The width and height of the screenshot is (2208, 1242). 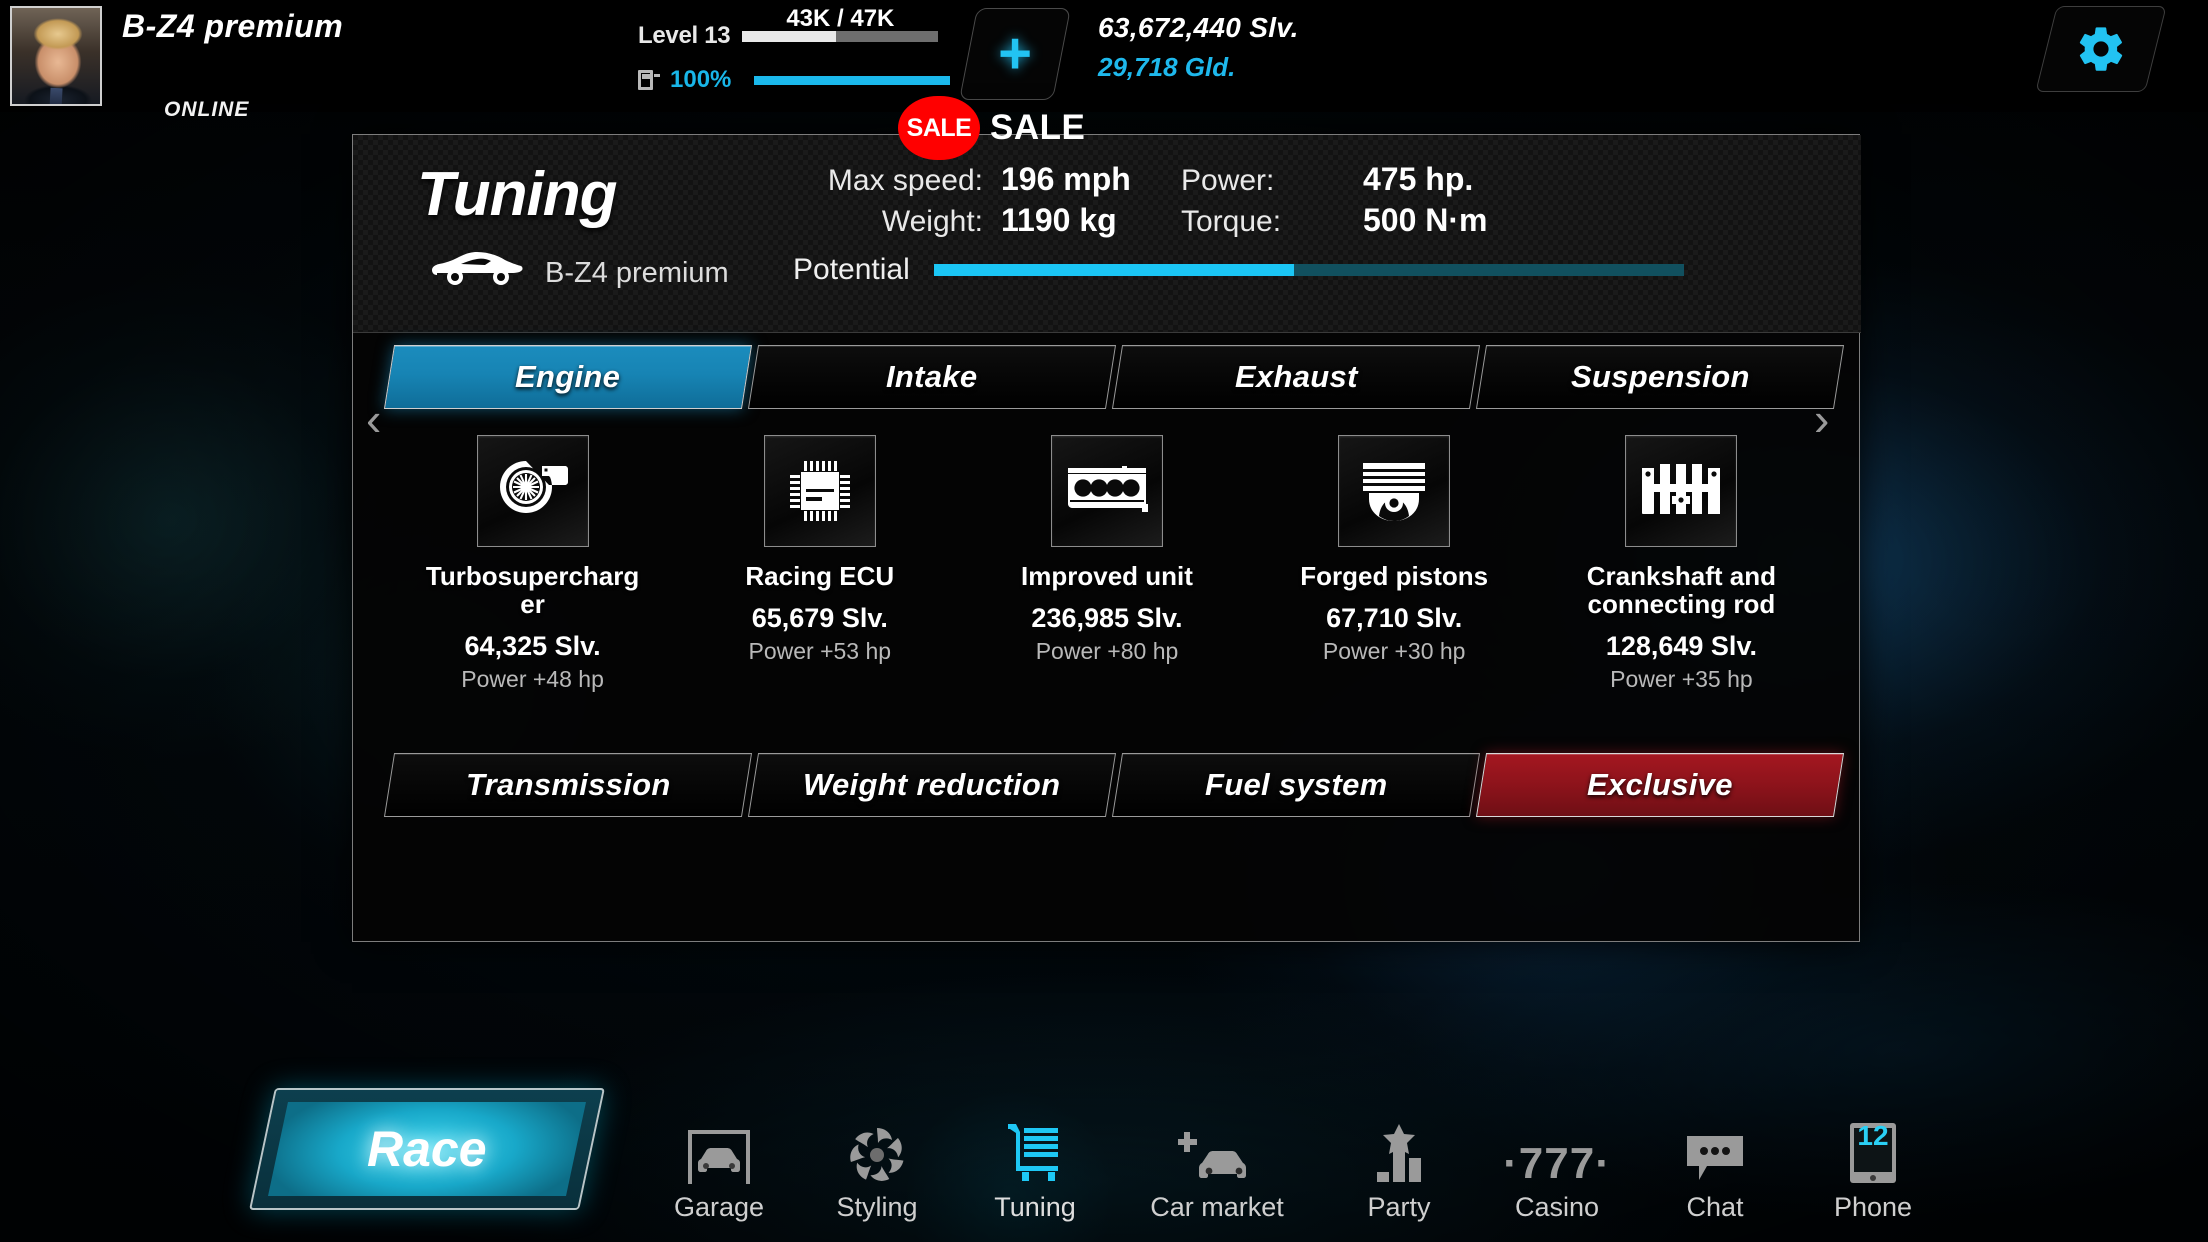 I want to click on nav-label: Car market, so click(x=1217, y=1207).